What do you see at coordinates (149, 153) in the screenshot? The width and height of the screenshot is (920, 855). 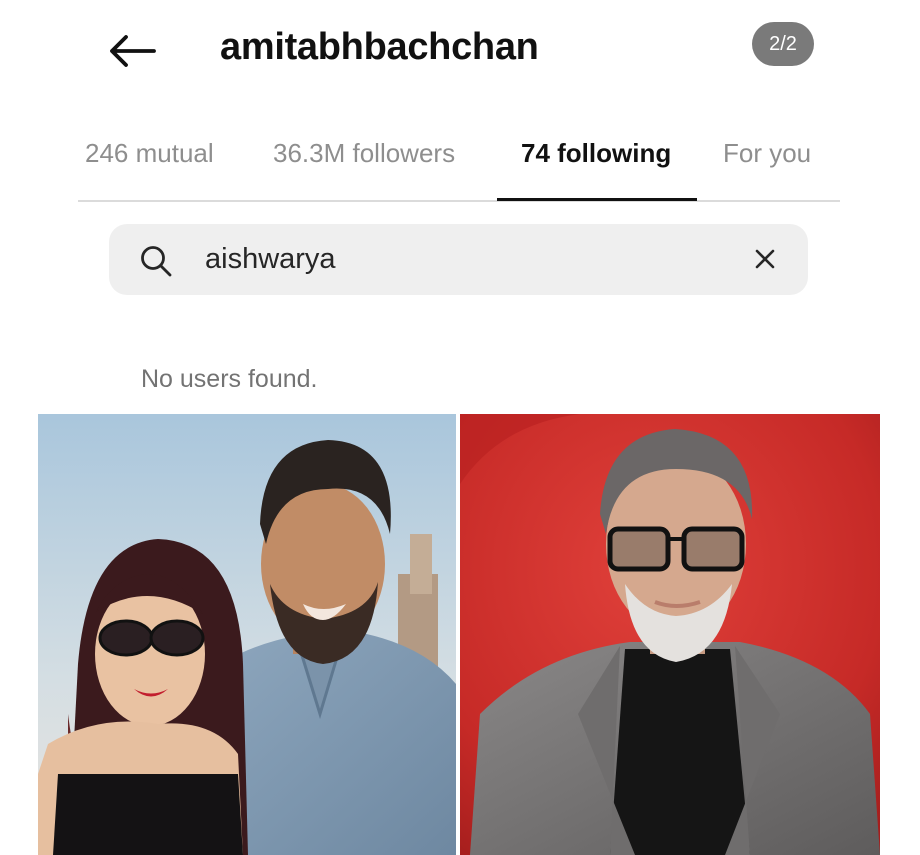 I see `tab-mutual: 246 mutual` at bounding box center [149, 153].